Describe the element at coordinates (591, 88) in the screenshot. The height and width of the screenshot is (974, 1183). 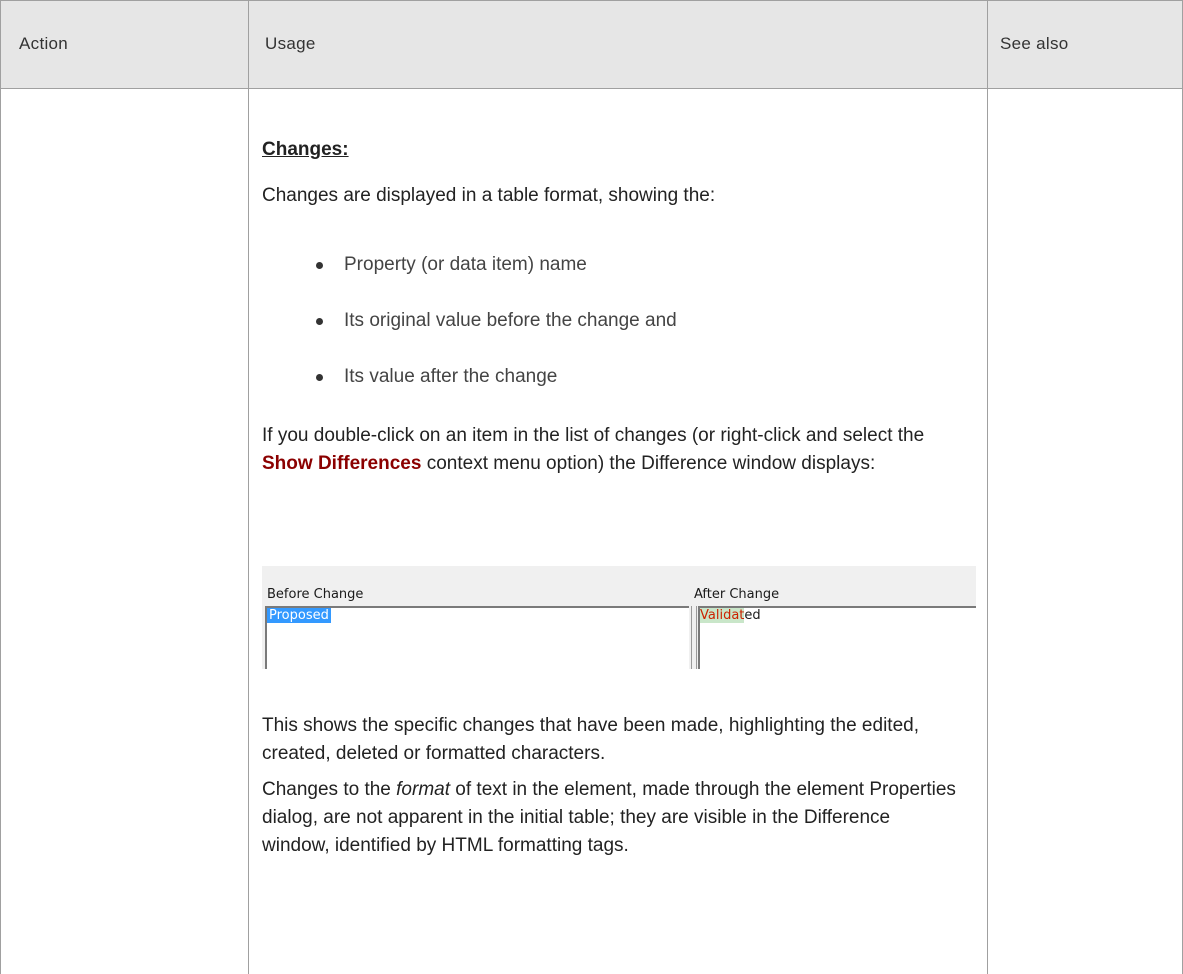
I see `header-divider` at that location.